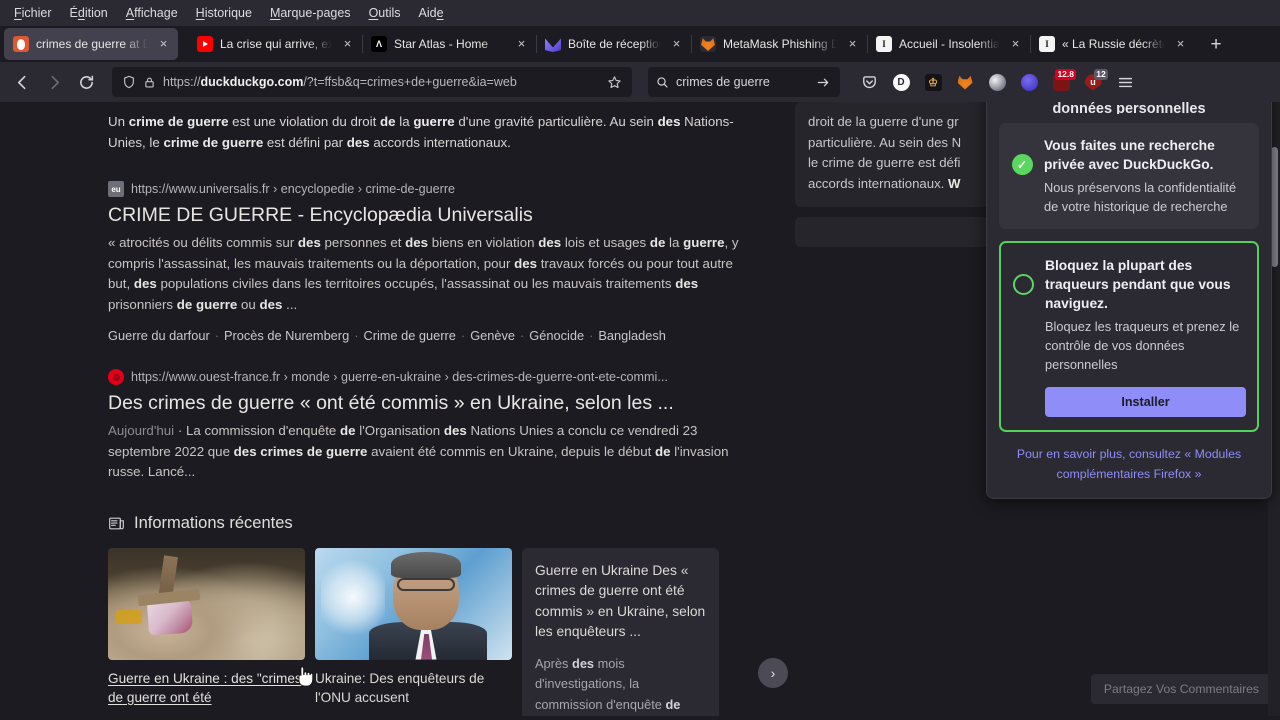 This screenshot has height=720, width=1280. Describe the element at coordinates (399, 430) in the screenshot. I see `desc-run: l'Organisation` at that location.